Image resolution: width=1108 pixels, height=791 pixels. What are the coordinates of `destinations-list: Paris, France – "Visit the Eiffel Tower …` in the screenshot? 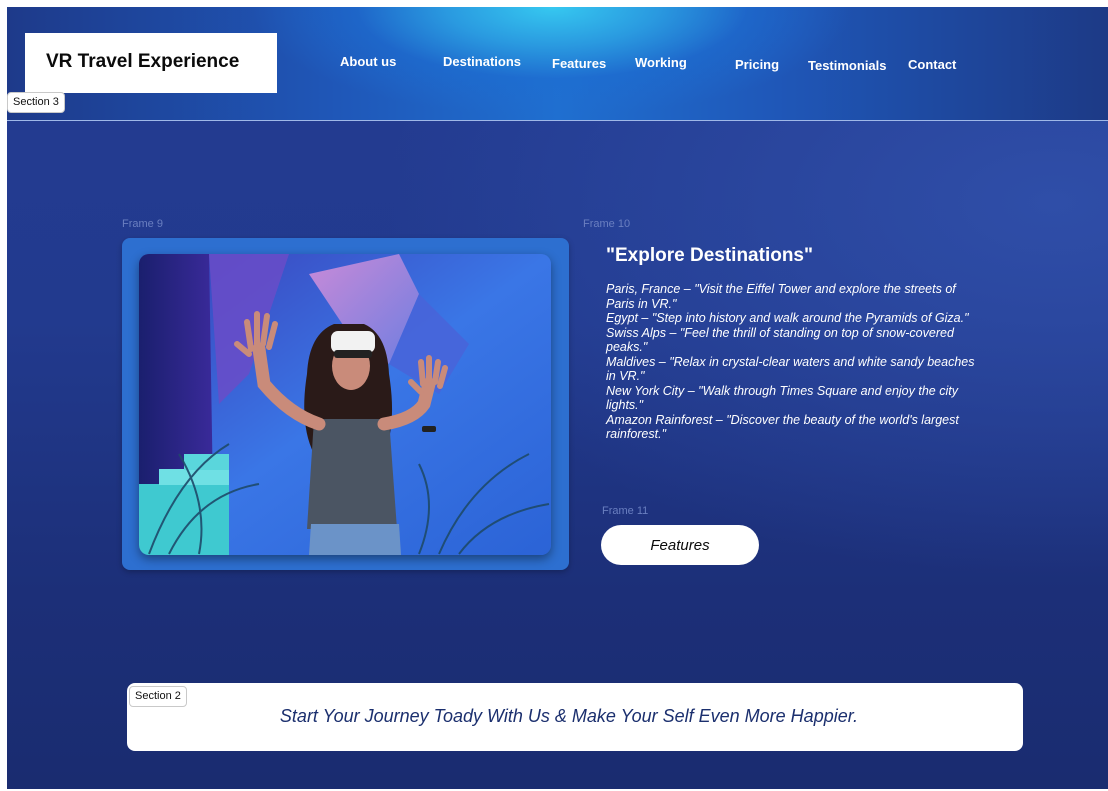 It's located at (796, 362).